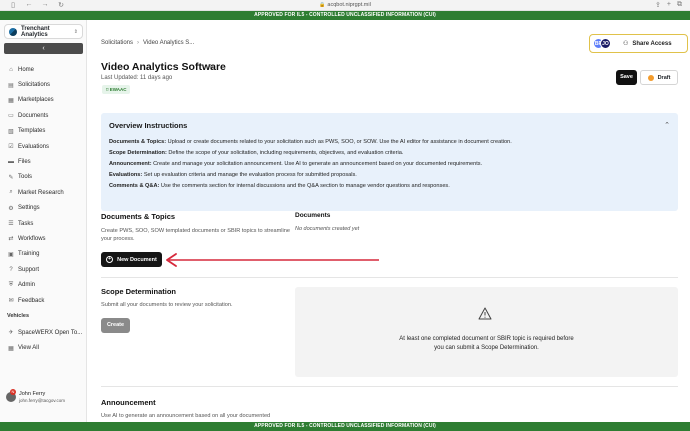  What do you see at coordinates (652, 43) in the screenshot?
I see `share-access-label: Share Access` at bounding box center [652, 43].